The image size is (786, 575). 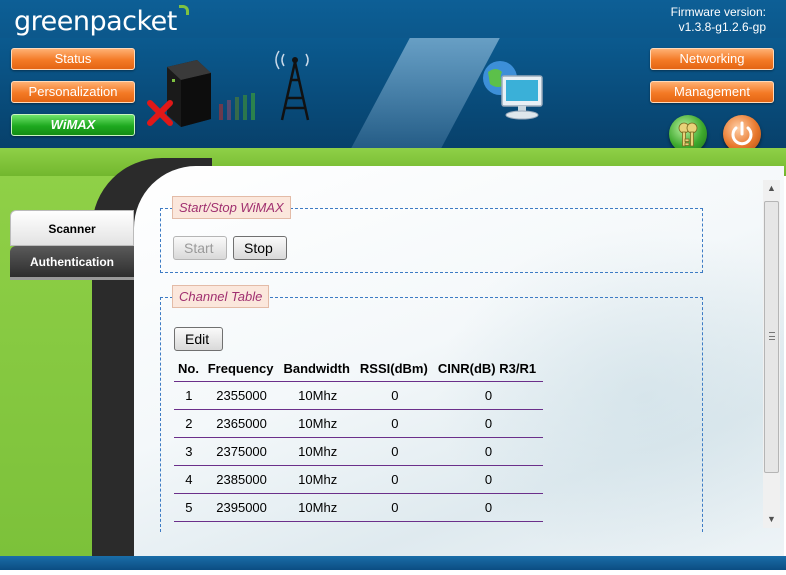 I want to click on tower-icon, so click(x=292, y=85).